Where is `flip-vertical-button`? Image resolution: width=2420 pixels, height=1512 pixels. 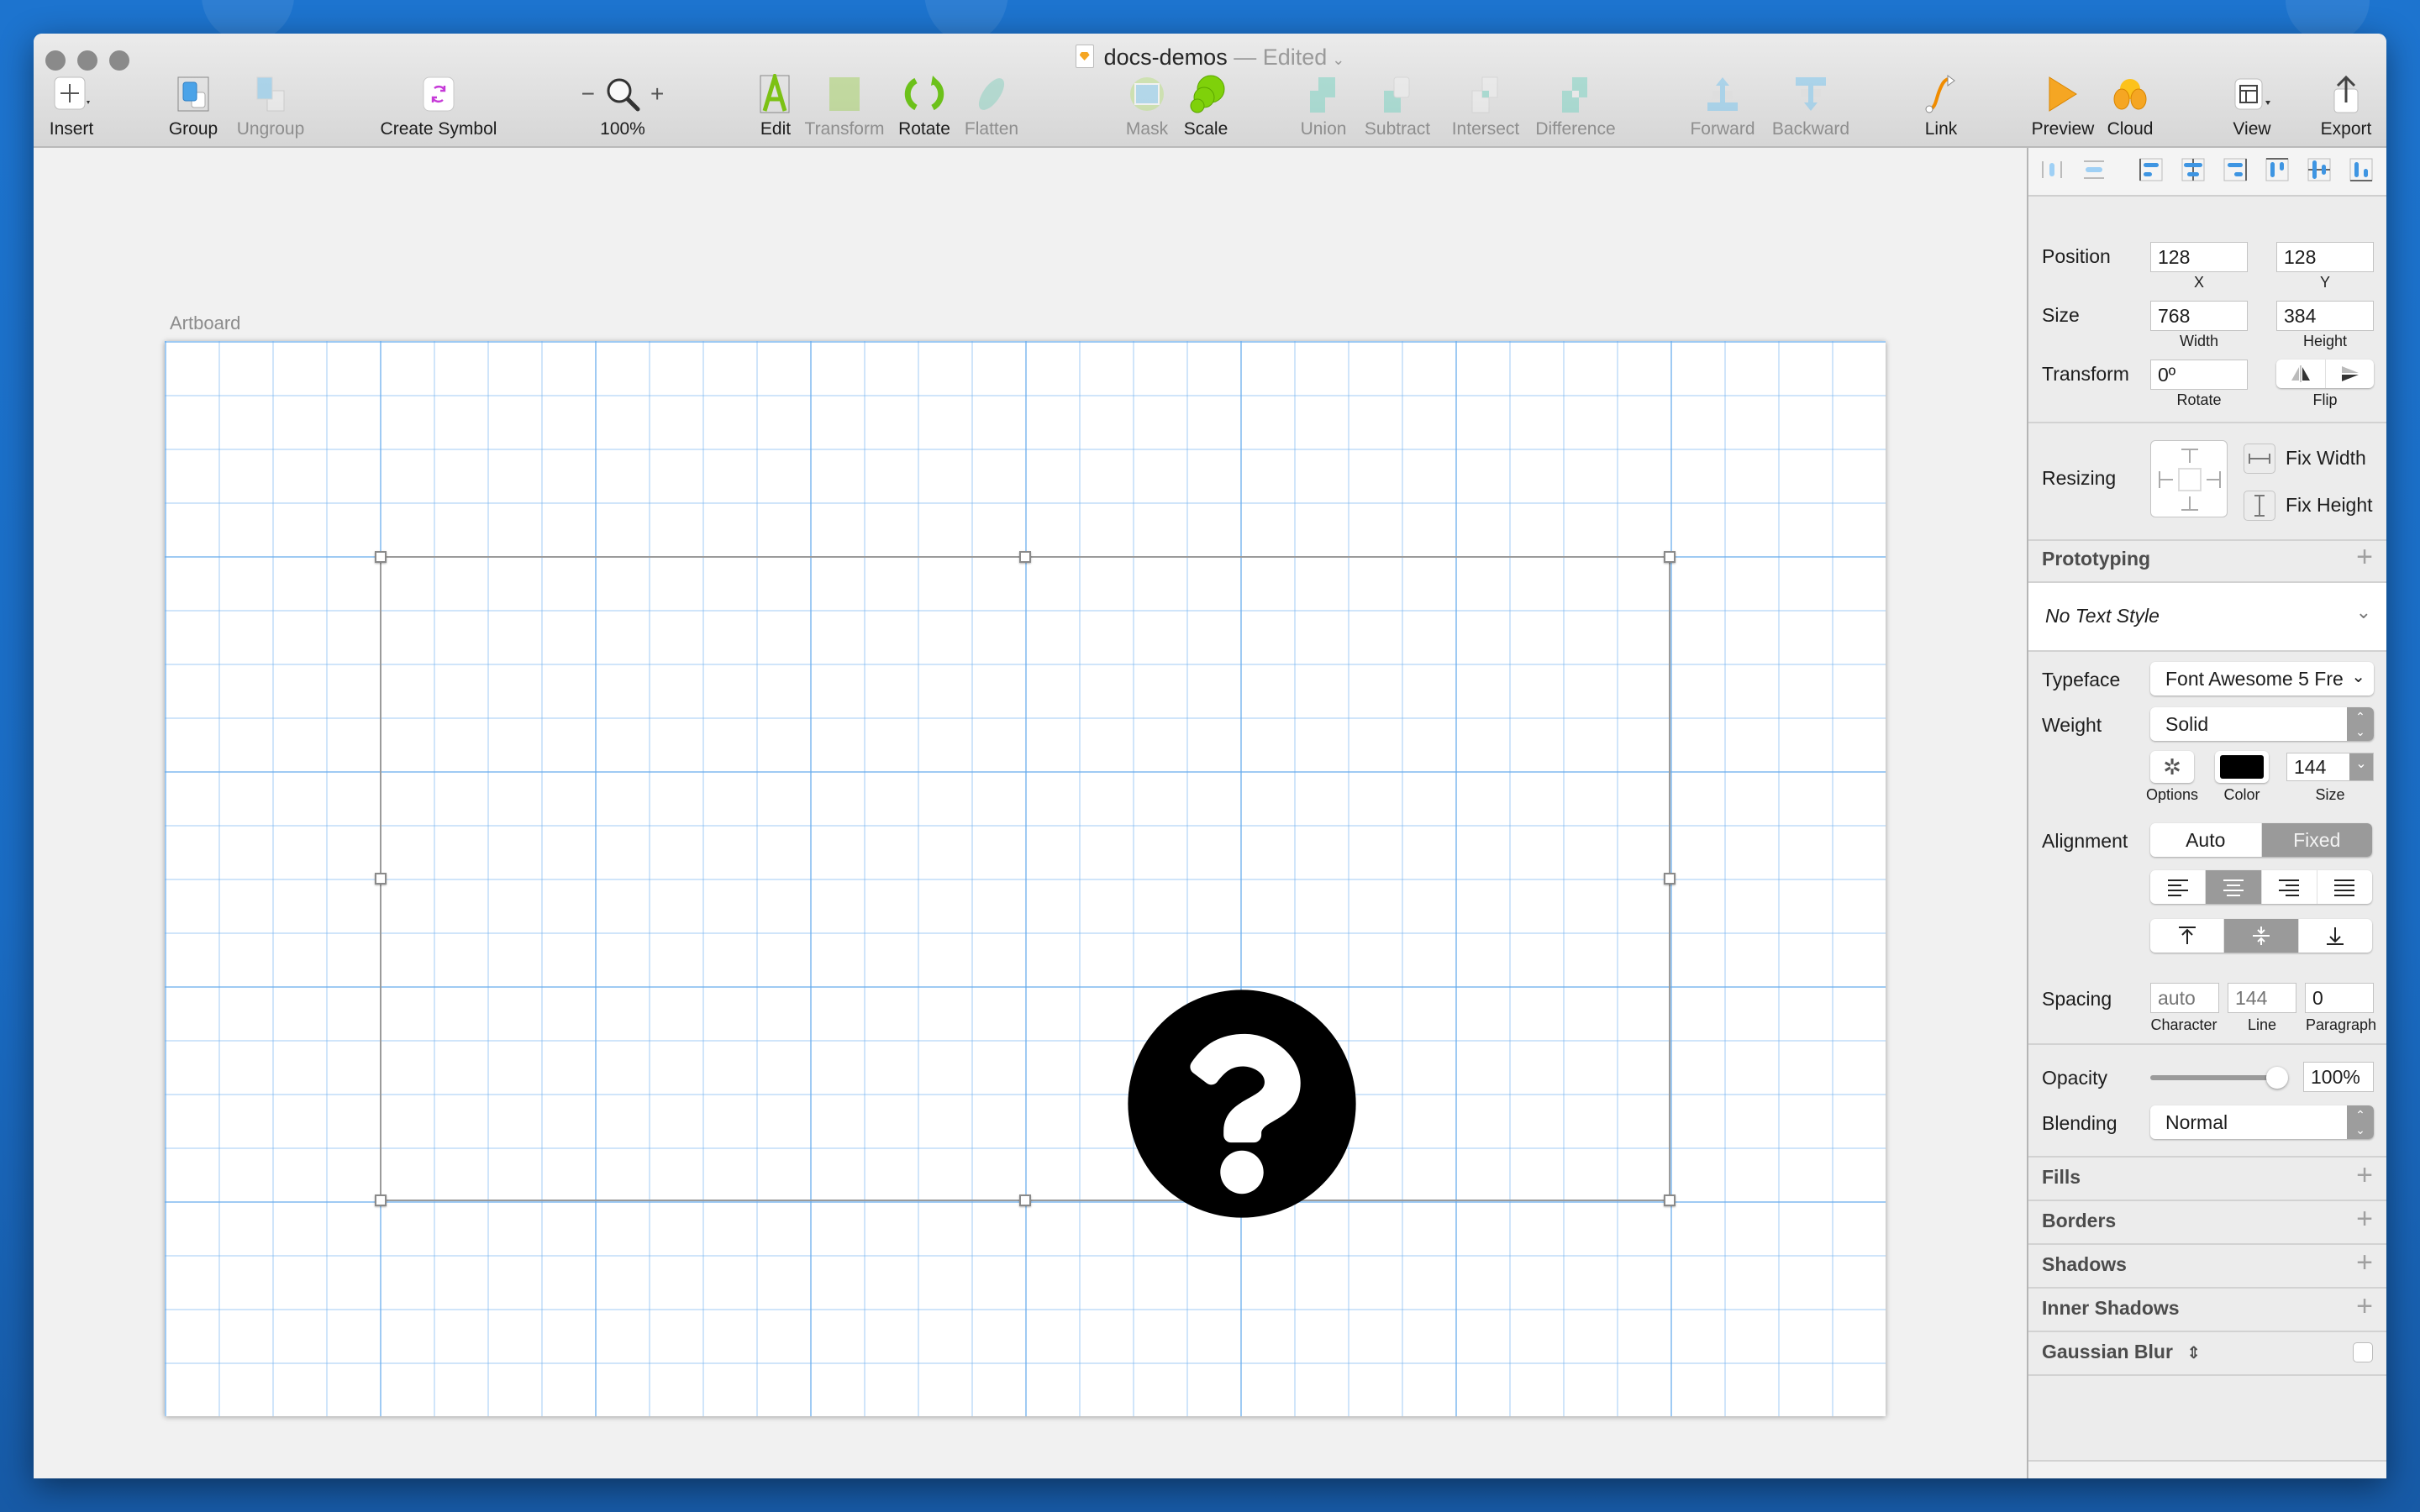 flip-vertical-button is located at coordinates (2350, 374).